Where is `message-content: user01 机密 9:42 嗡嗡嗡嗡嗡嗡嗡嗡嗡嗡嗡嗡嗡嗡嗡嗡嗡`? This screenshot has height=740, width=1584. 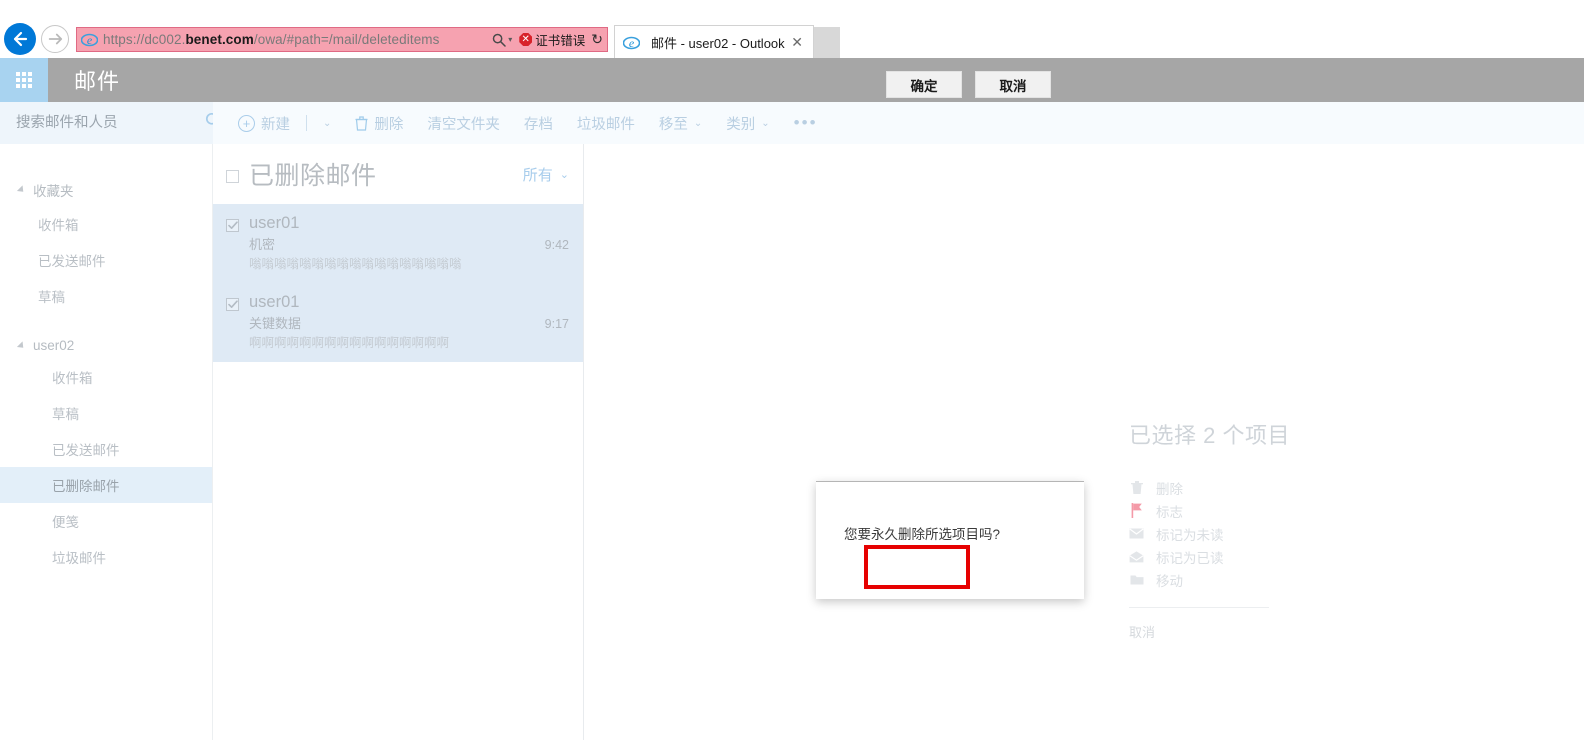
message-content: user01 机密 9:42 嗡嗡嗡嗡嗡嗡嗡嗡嗡嗡嗡嗡嗡嗡嗡嗡嗡 is located at coordinates (409, 243).